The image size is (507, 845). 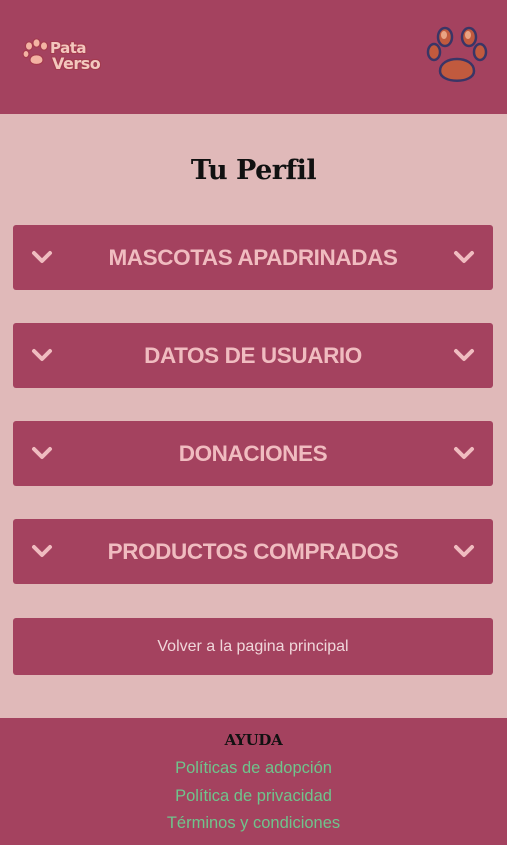 What do you see at coordinates (253, 768) in the screenshot?
I see `footer-link-adoption-policy: Políticas de adopción` at bounding box center [253, 768].